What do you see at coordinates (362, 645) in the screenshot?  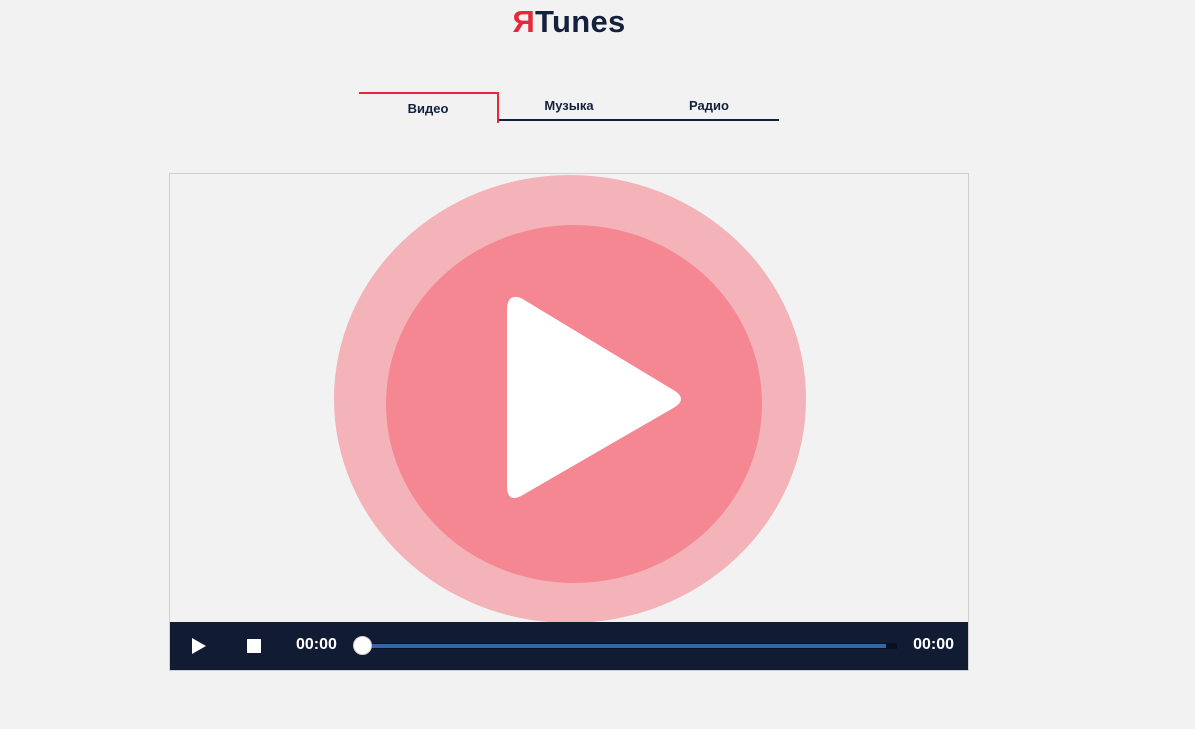 I see `progress-thumb` at bounding box center [362, 645].